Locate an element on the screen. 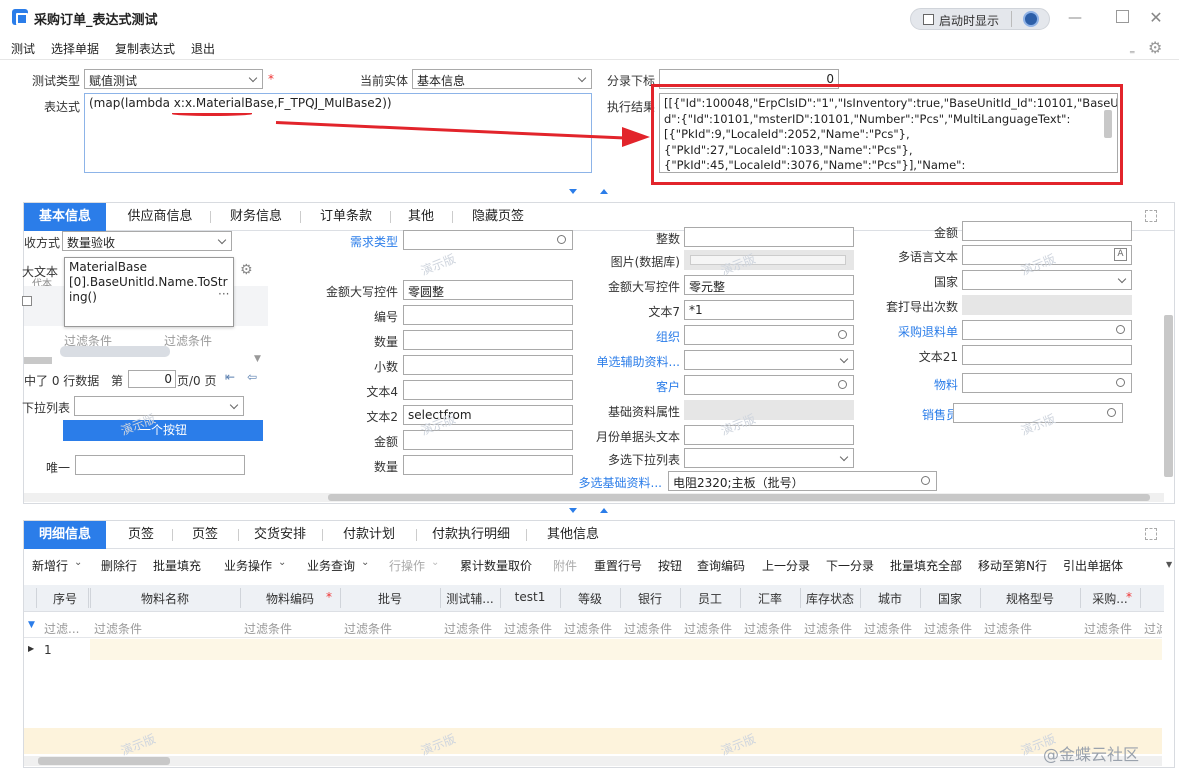 The width and height of the screenshot is (1179, 773). tab-other-info: 其他信息 is located at coordinates (573, 535).